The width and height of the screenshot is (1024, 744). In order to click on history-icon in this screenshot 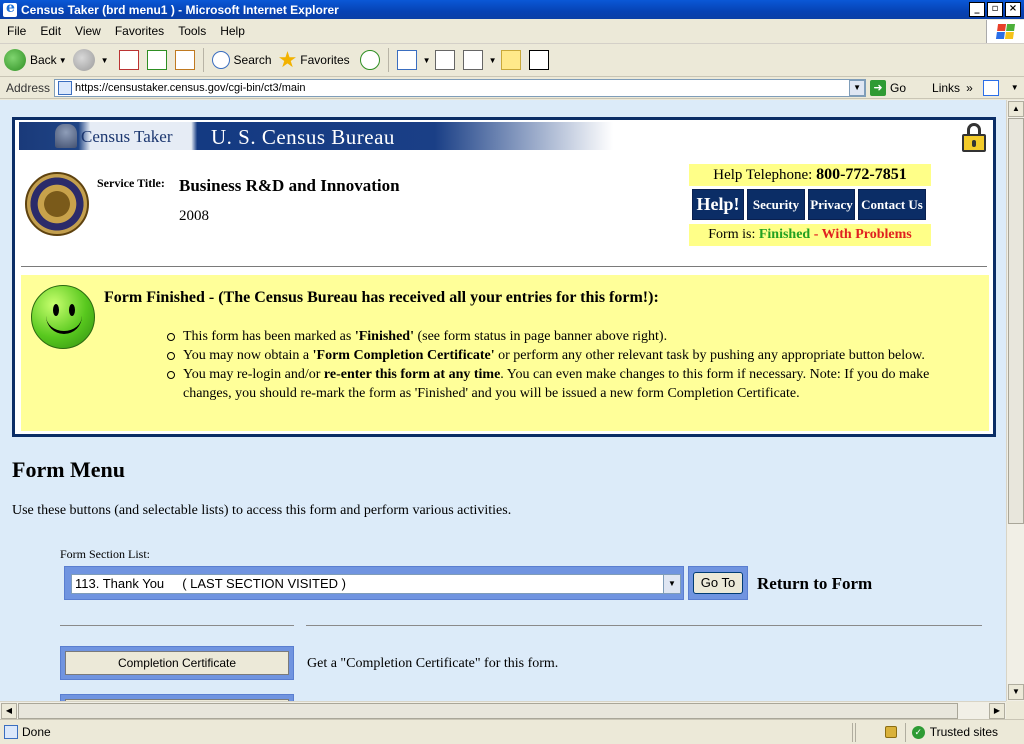, I will do `click(369, 60)`.